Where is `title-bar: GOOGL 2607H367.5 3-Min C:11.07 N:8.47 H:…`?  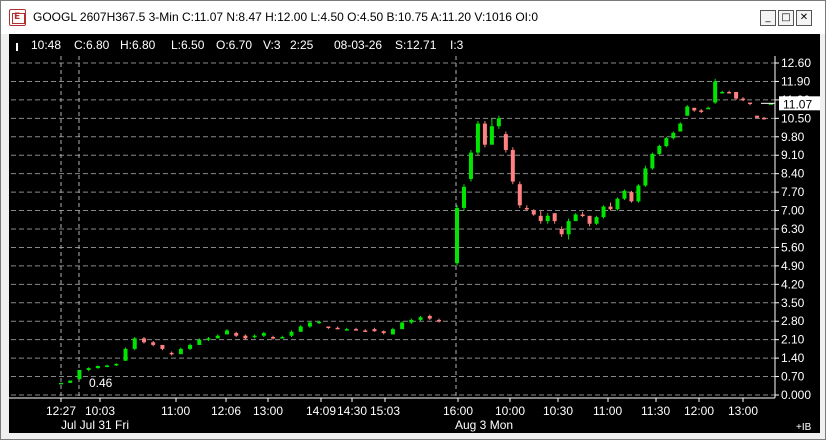 title-bar: GOOGL 2607H367.5 3-Min C:11.07 N:8.47 H:… is located at coordinates (413, 17).